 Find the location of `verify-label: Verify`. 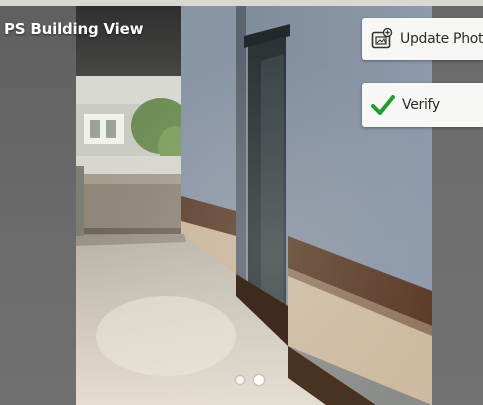

verify-label: Verify is located at coordinates (421, 105).